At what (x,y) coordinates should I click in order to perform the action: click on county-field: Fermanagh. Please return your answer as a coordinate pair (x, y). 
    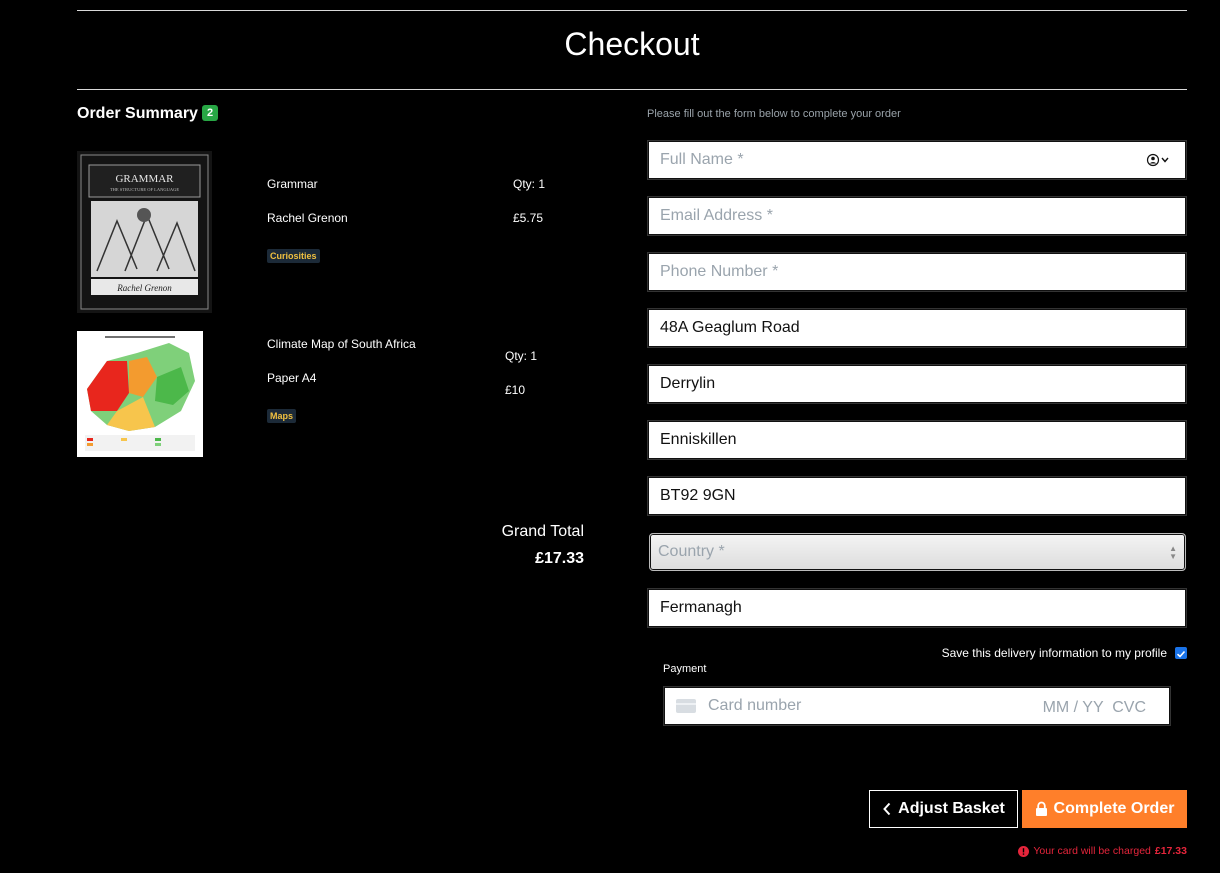
    Looking at the image, I should click on (917, 608).